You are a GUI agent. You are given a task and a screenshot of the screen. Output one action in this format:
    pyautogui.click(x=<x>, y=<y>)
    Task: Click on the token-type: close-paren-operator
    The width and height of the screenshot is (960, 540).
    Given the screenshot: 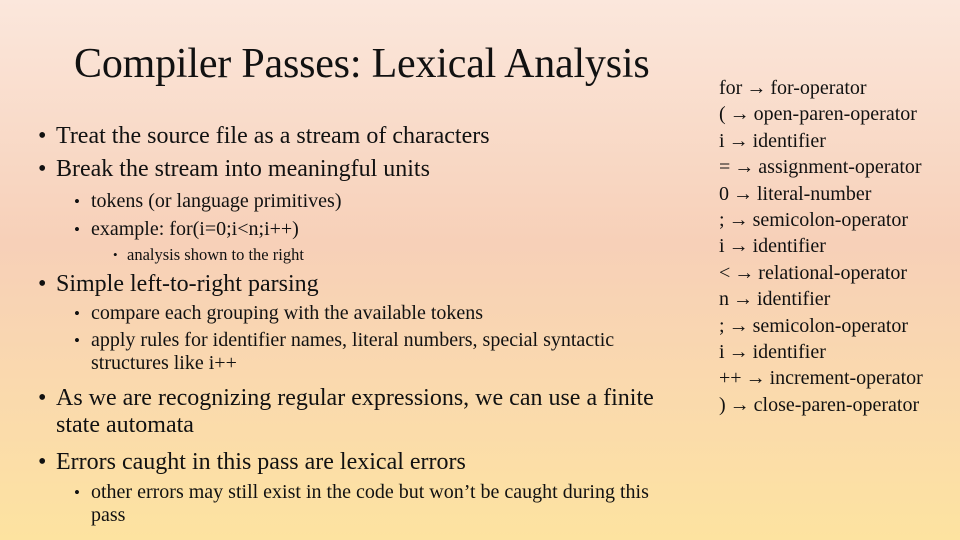 What is the action you would take?
    pyautogui.click(x=836, y=404)
    